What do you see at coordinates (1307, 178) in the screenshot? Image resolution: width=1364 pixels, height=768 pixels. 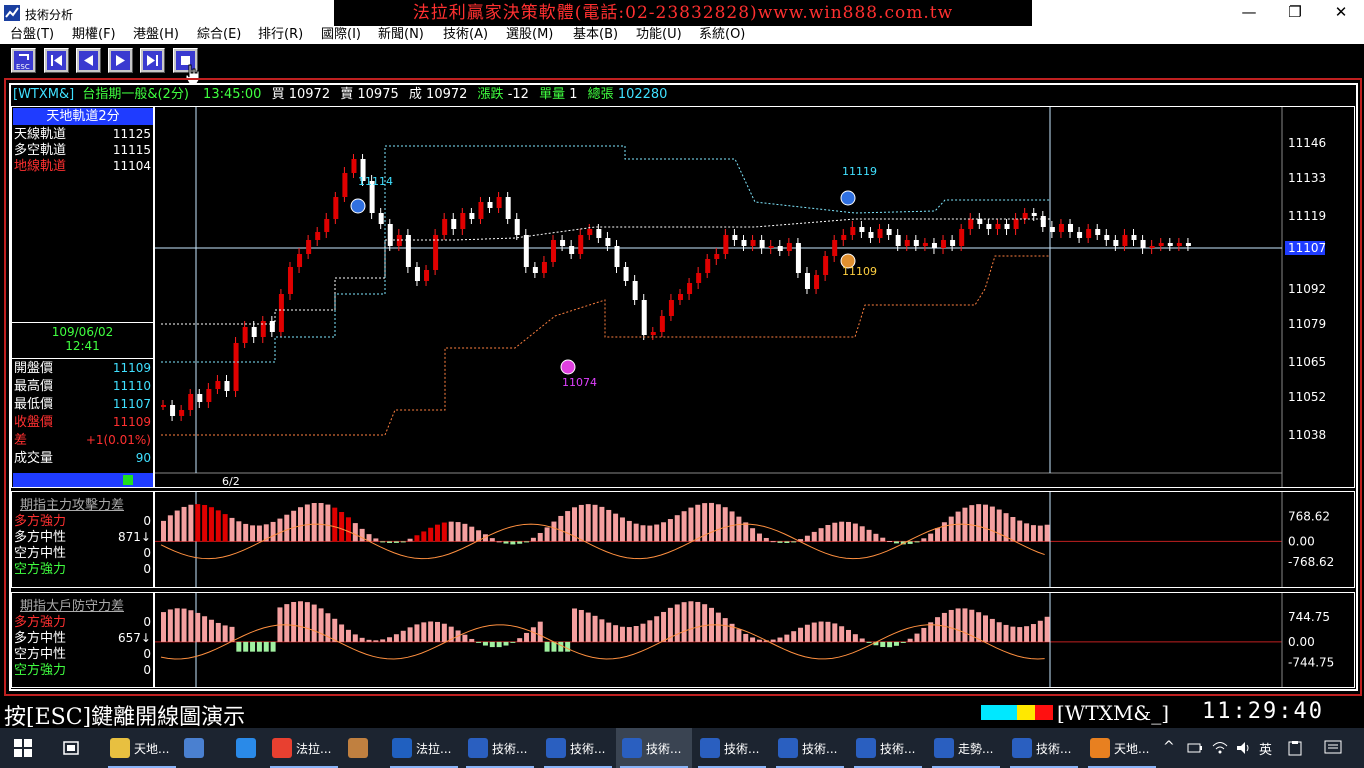 I see `y-tick-label: 11133` at bounding box center [1307, 178].